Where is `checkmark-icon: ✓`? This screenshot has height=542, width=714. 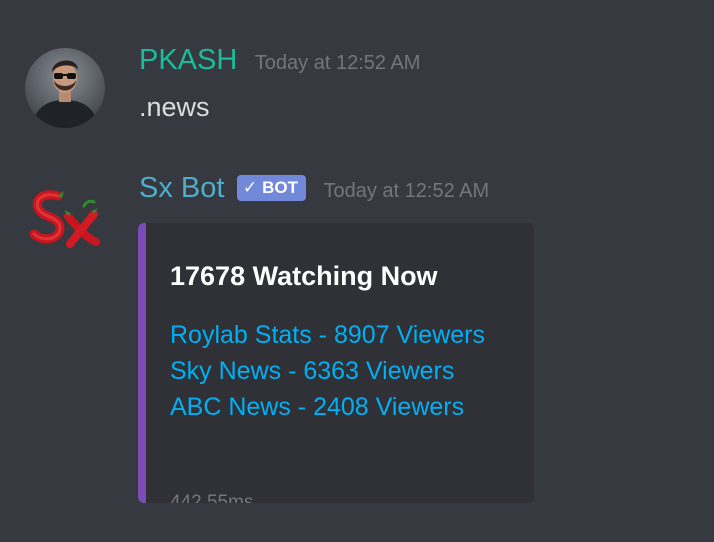
checkmark-icon: ✓ is located at coordinates (250, 187).